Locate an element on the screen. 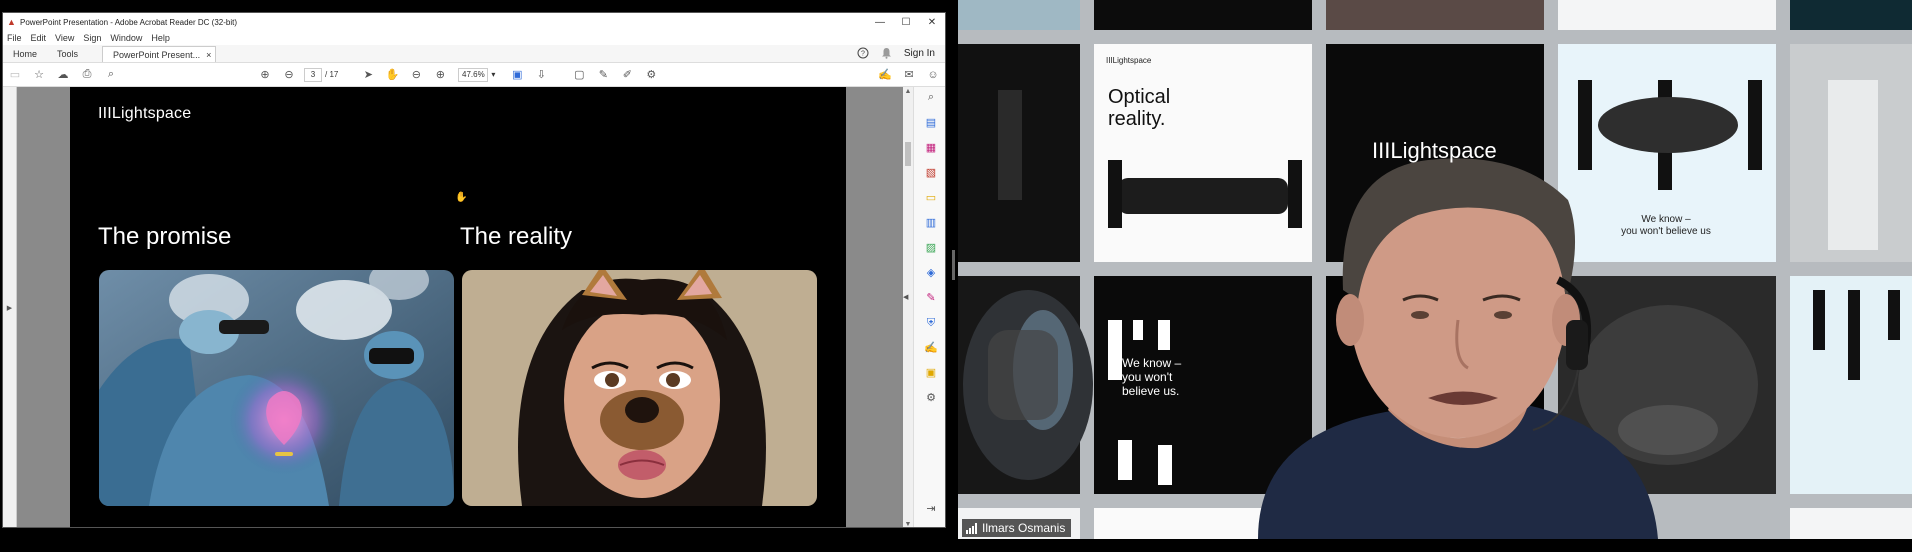  sign-in-button: Sign In is located at coordinates (919, 53).